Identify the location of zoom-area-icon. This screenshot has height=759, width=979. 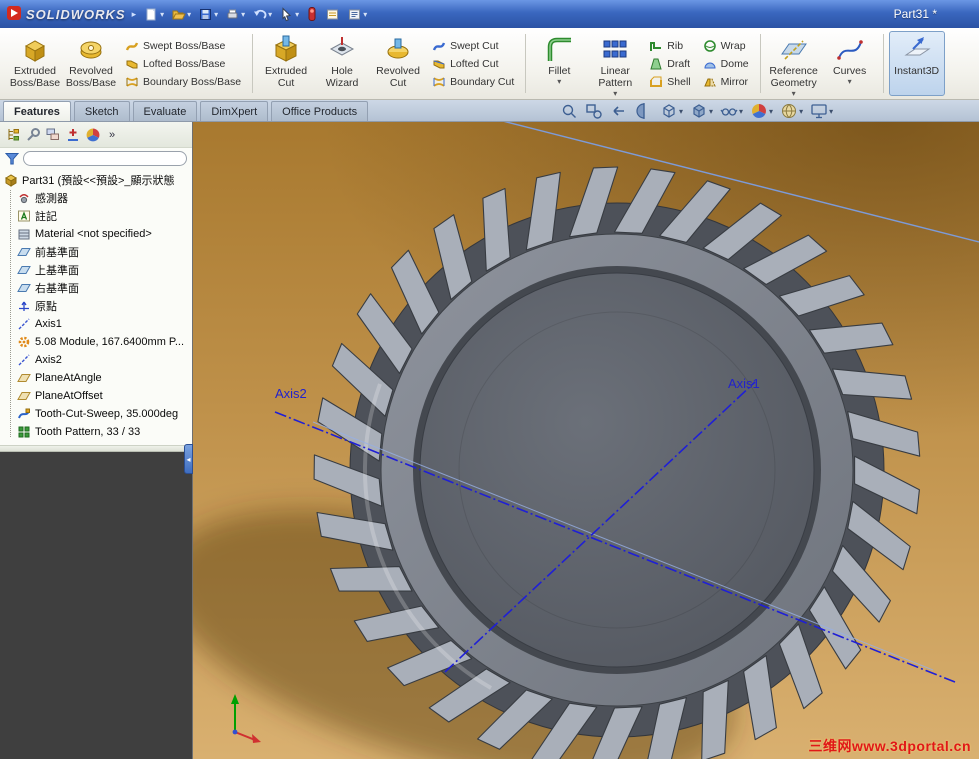
(594, 111).